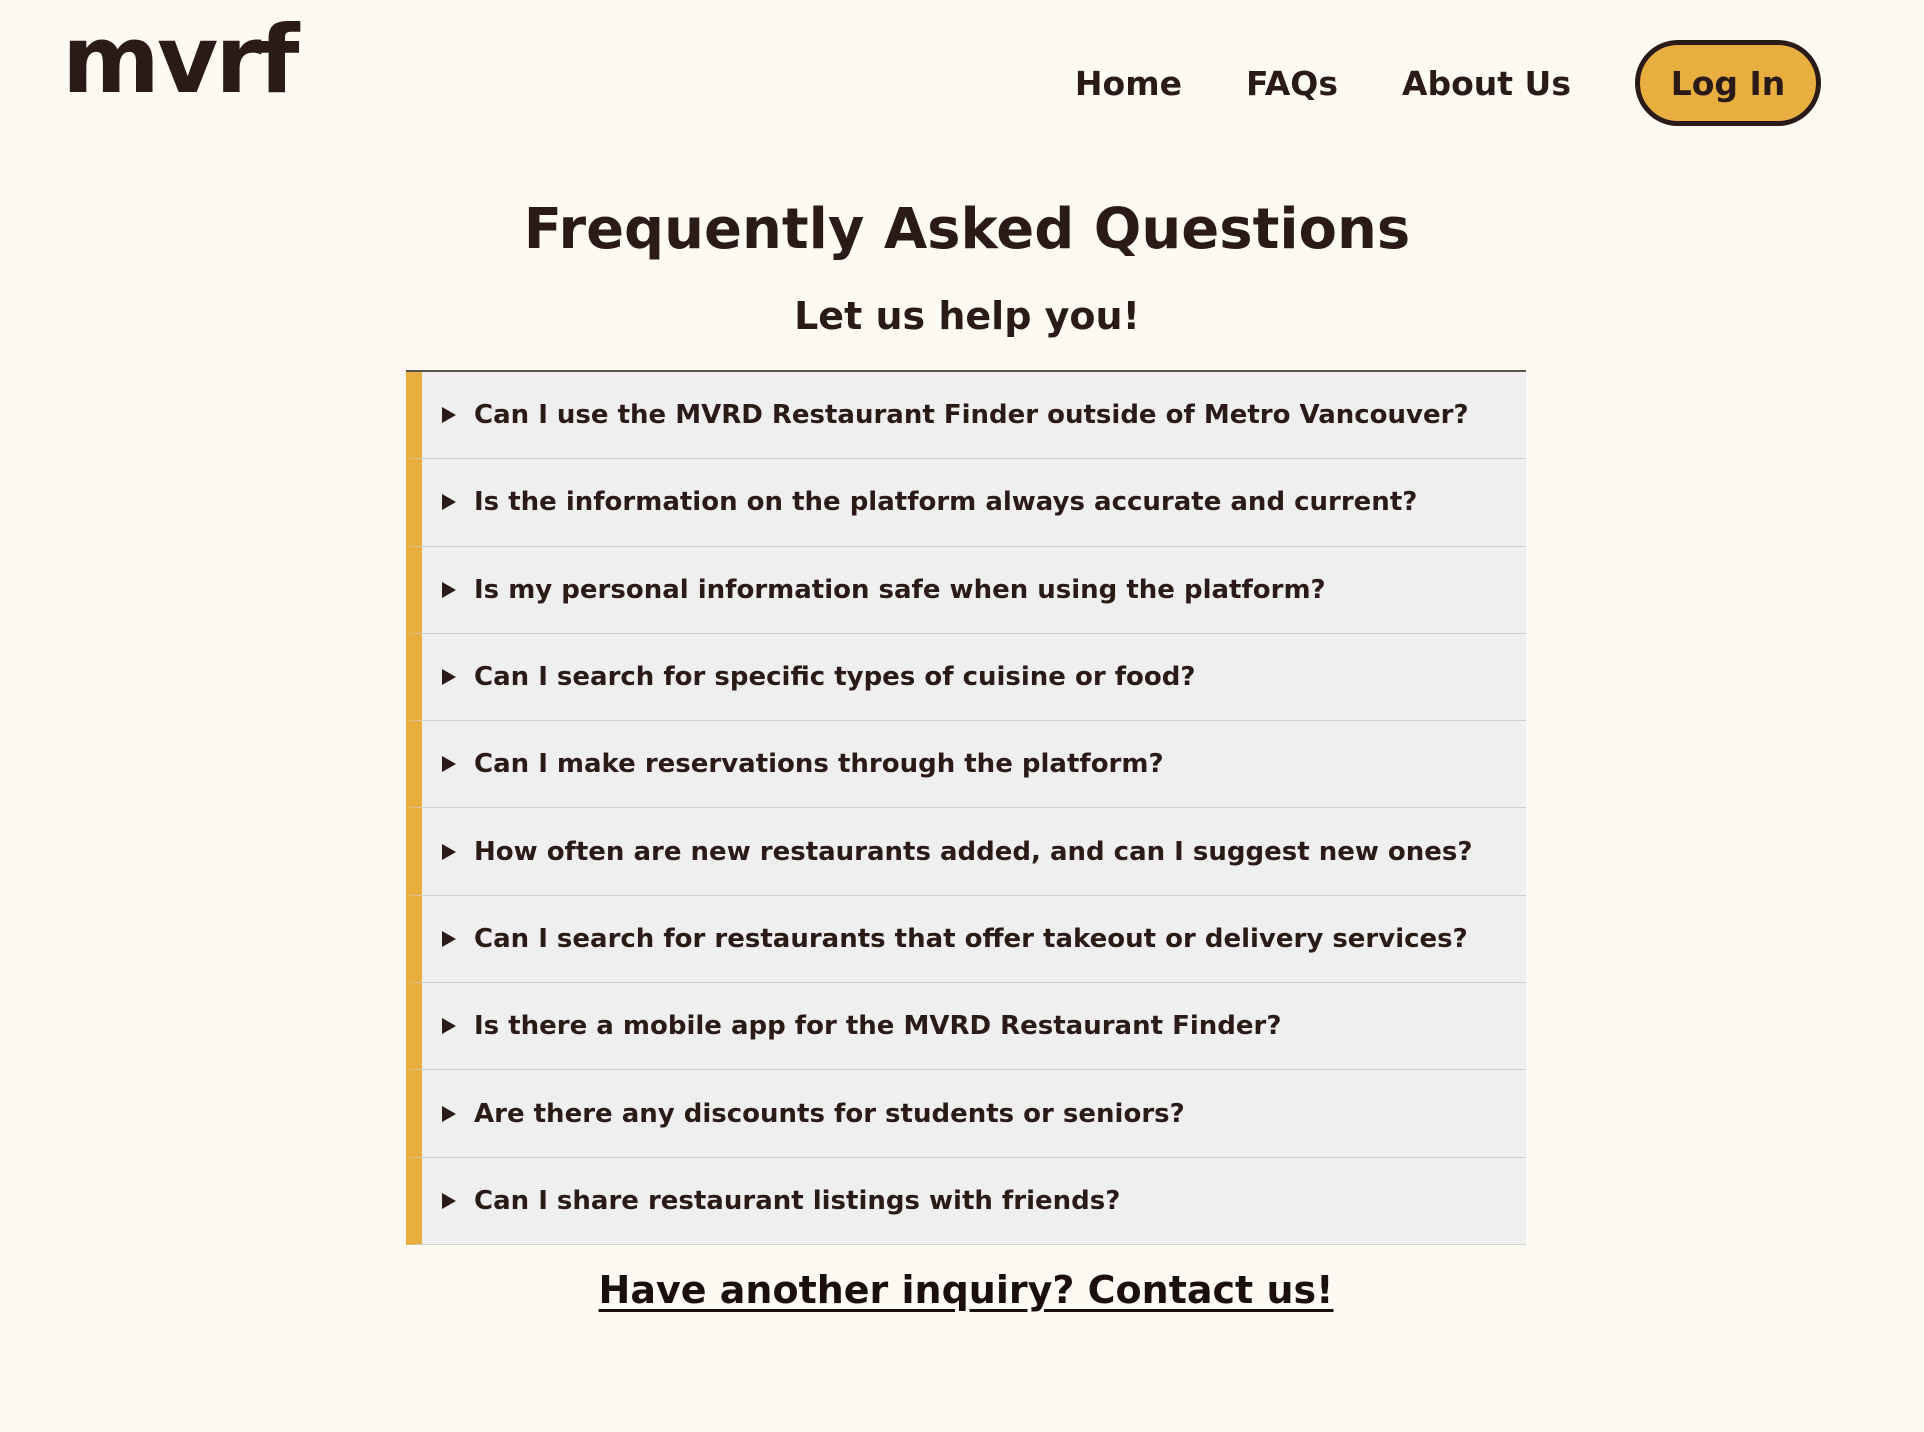 Image resolution: width=1924 pixels, height=1432 pixels. What do you see at coordinates (962, 1290) in the screenshot?
I see `contact-us-link: Have another inquiry? Contact us!` at bounding box center [962, 1290].